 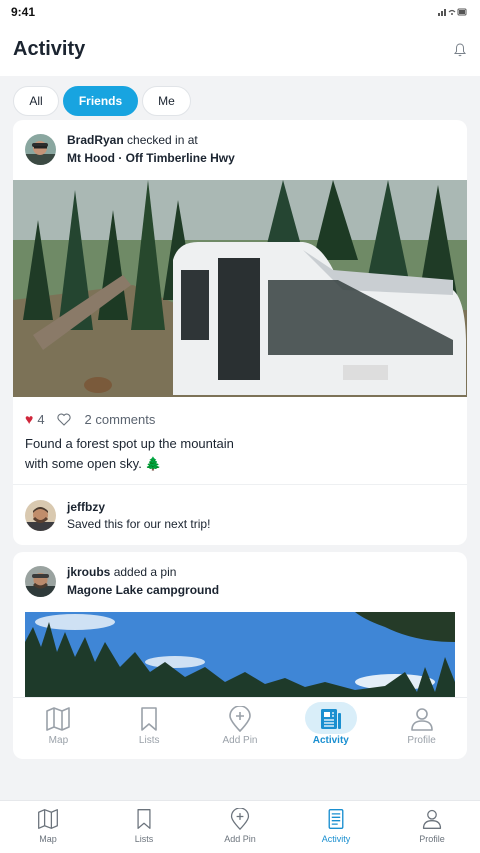 What do you see at coordinates (23, 12) in the screenshot?
I see `status-time: 9:41` at bounding box center [23, 12].